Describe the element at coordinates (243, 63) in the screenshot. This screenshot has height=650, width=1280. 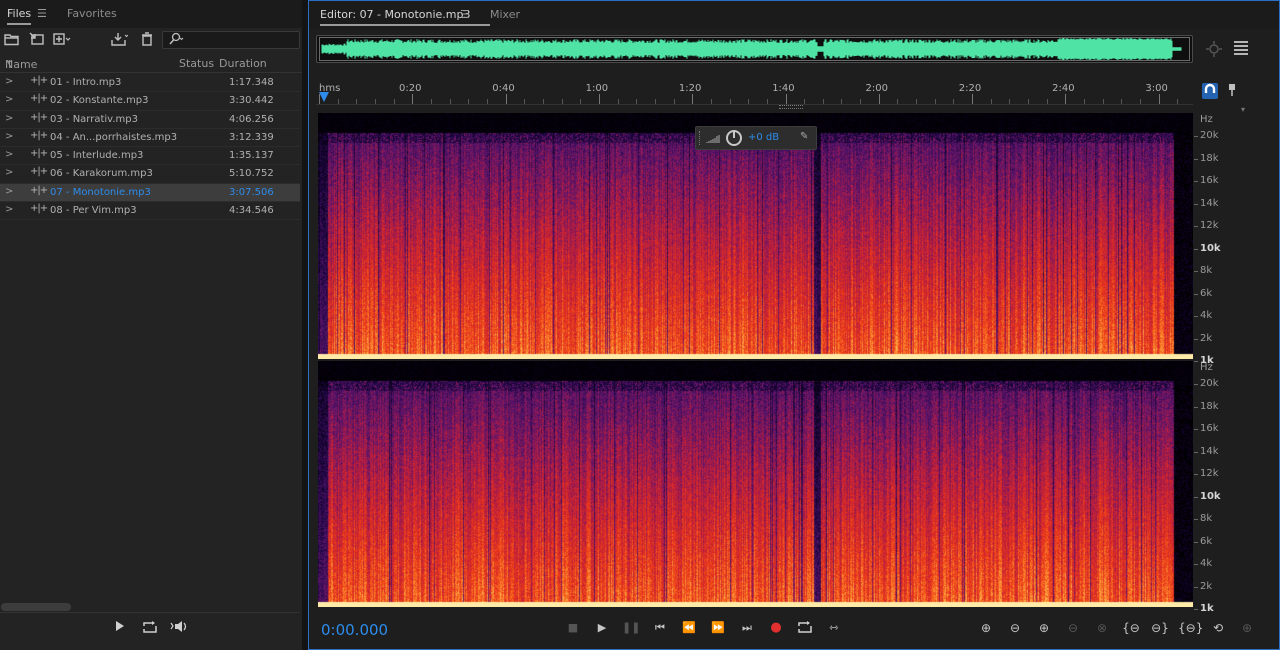
I see `column-duration: Duration` at that location.